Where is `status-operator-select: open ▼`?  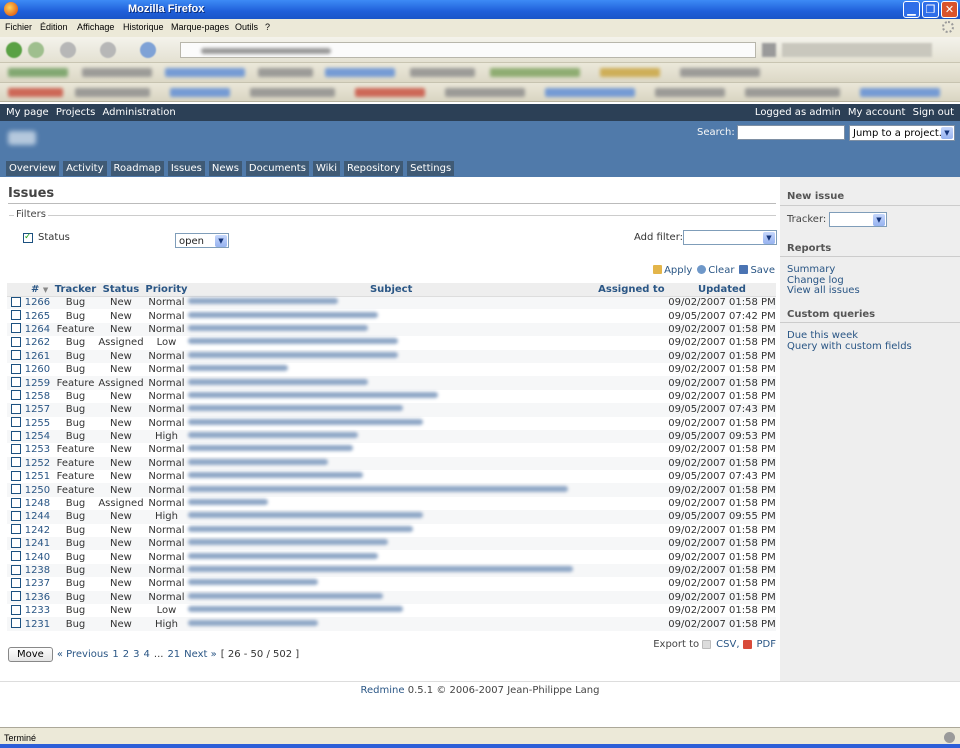 status-operator-select: open ▼ is located at coordinates (202, 240).